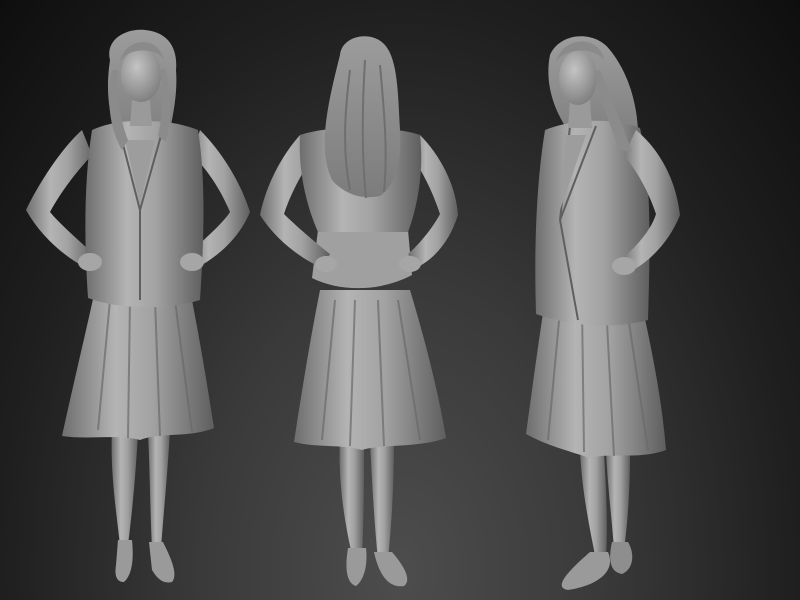 This screenshot has width=800, height=600. I want to click on head-front-view, so click(141, 75).